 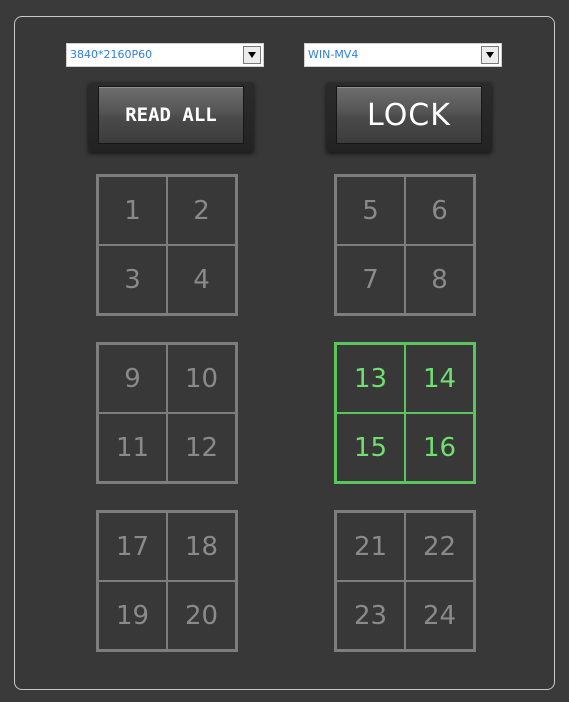 I want to click on window-cell: 13, so click(x=370, y=378).